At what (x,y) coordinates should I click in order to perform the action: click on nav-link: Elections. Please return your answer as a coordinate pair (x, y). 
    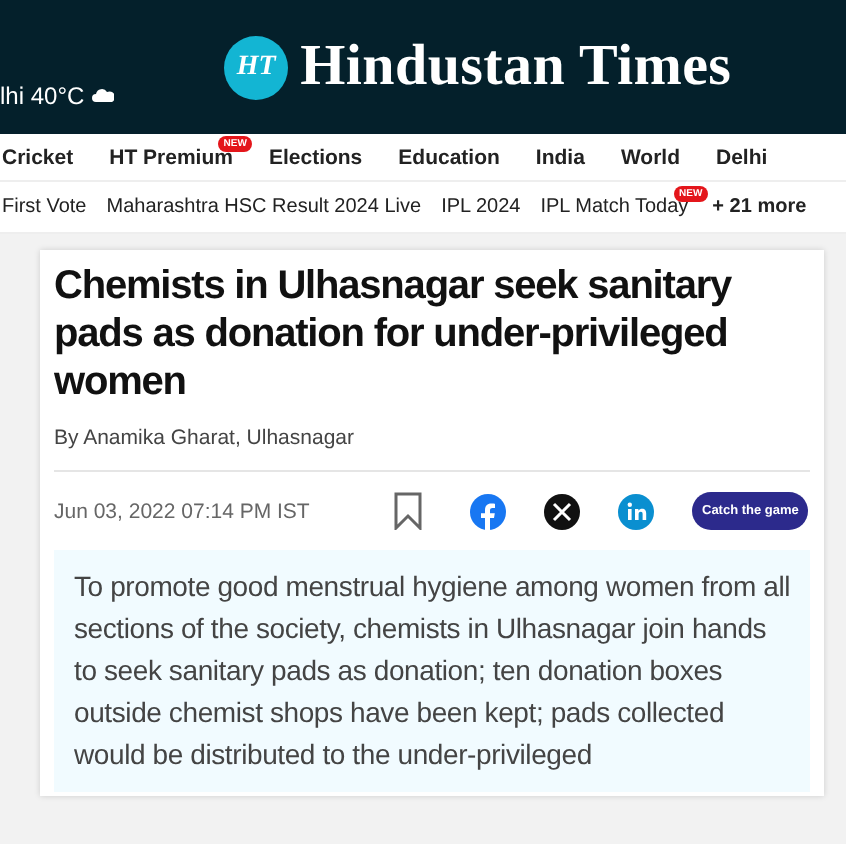
    Looking at the image, I should click on (315, 157).